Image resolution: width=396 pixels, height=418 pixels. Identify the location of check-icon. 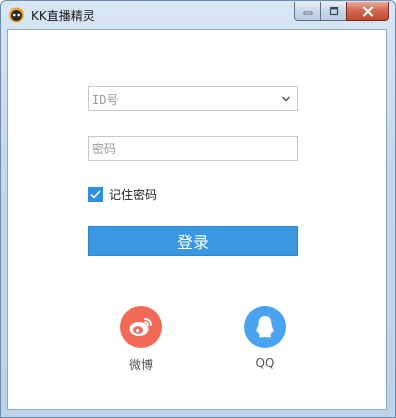
(95, 194).